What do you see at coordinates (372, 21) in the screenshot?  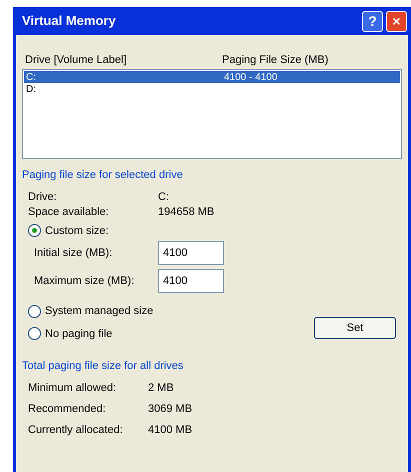 I see `help-button: ?` at bounding box center [372, 21].